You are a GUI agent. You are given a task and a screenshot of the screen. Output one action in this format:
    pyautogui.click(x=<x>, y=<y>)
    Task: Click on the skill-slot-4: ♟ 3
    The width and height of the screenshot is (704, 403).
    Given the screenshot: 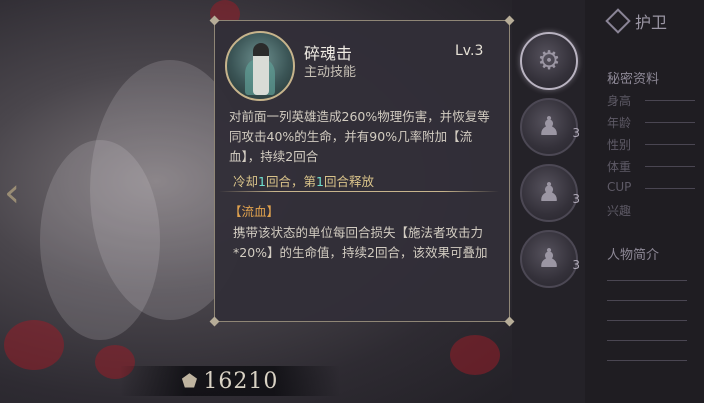 What is the action you would take?
    pyautogui.click(x=550, y=259)
    